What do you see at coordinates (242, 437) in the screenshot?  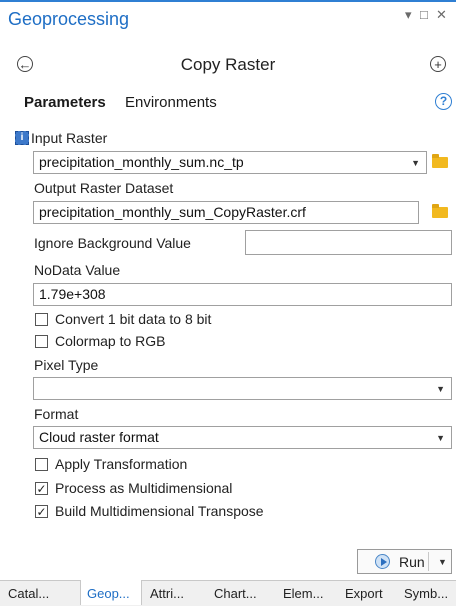 I see `format-dropdown: Cloud raster format ▼` at bounding box center [242, 437].